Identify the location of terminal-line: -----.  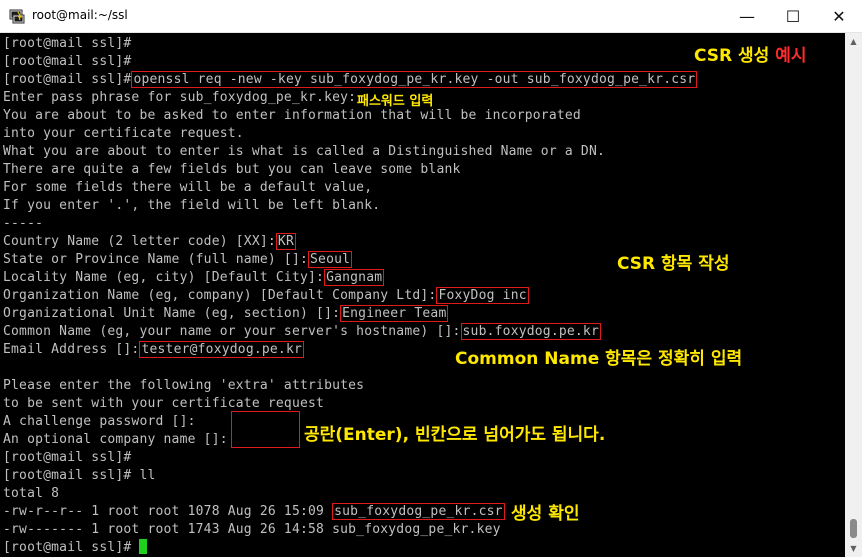
(23, 223).